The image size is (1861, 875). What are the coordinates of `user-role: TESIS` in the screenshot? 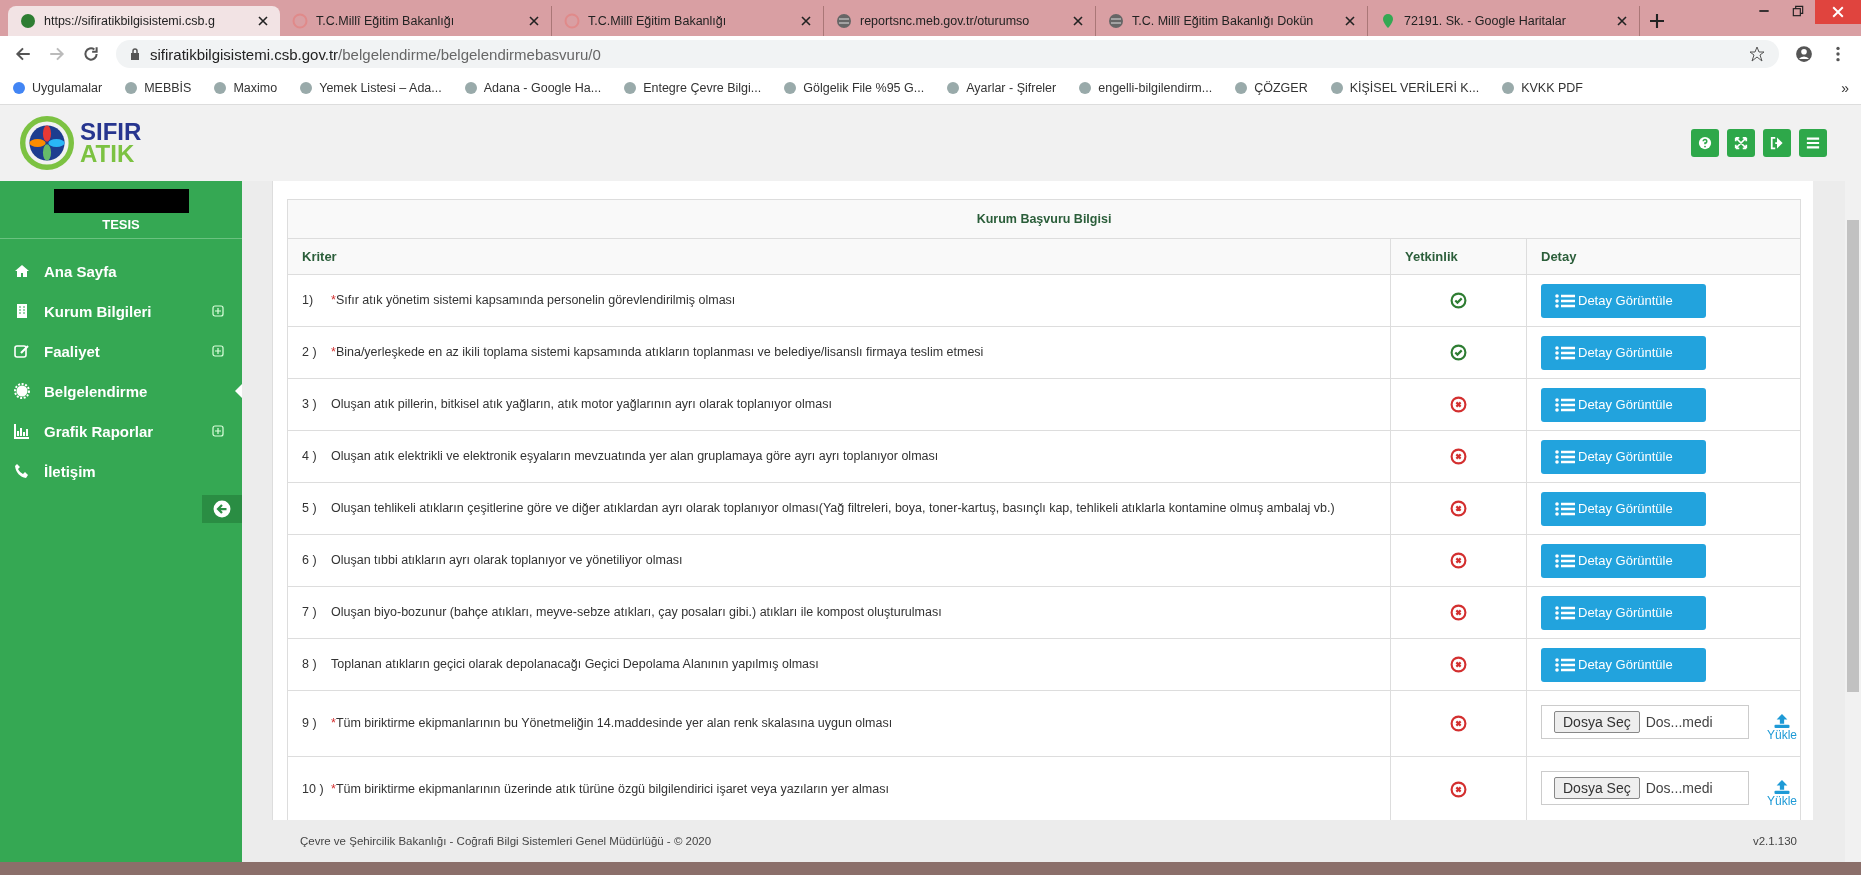 It's located at (121, 224).